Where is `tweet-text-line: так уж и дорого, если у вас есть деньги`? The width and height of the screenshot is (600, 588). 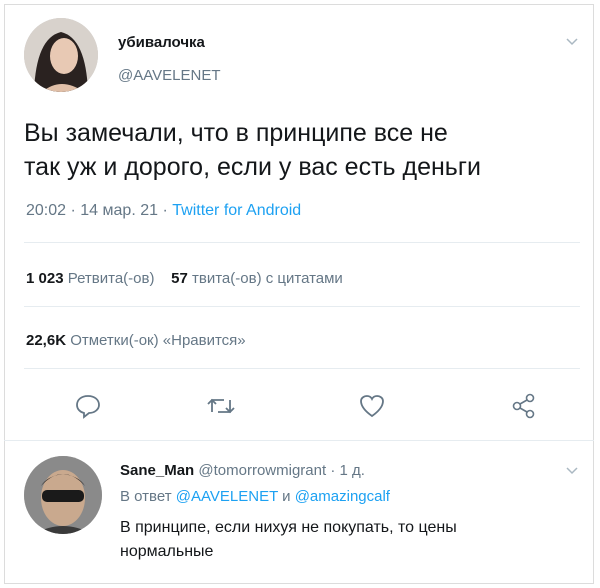 tweet-text-line: так уж и дорого, если у вас есть деньги is located at coordinates (252, 167).